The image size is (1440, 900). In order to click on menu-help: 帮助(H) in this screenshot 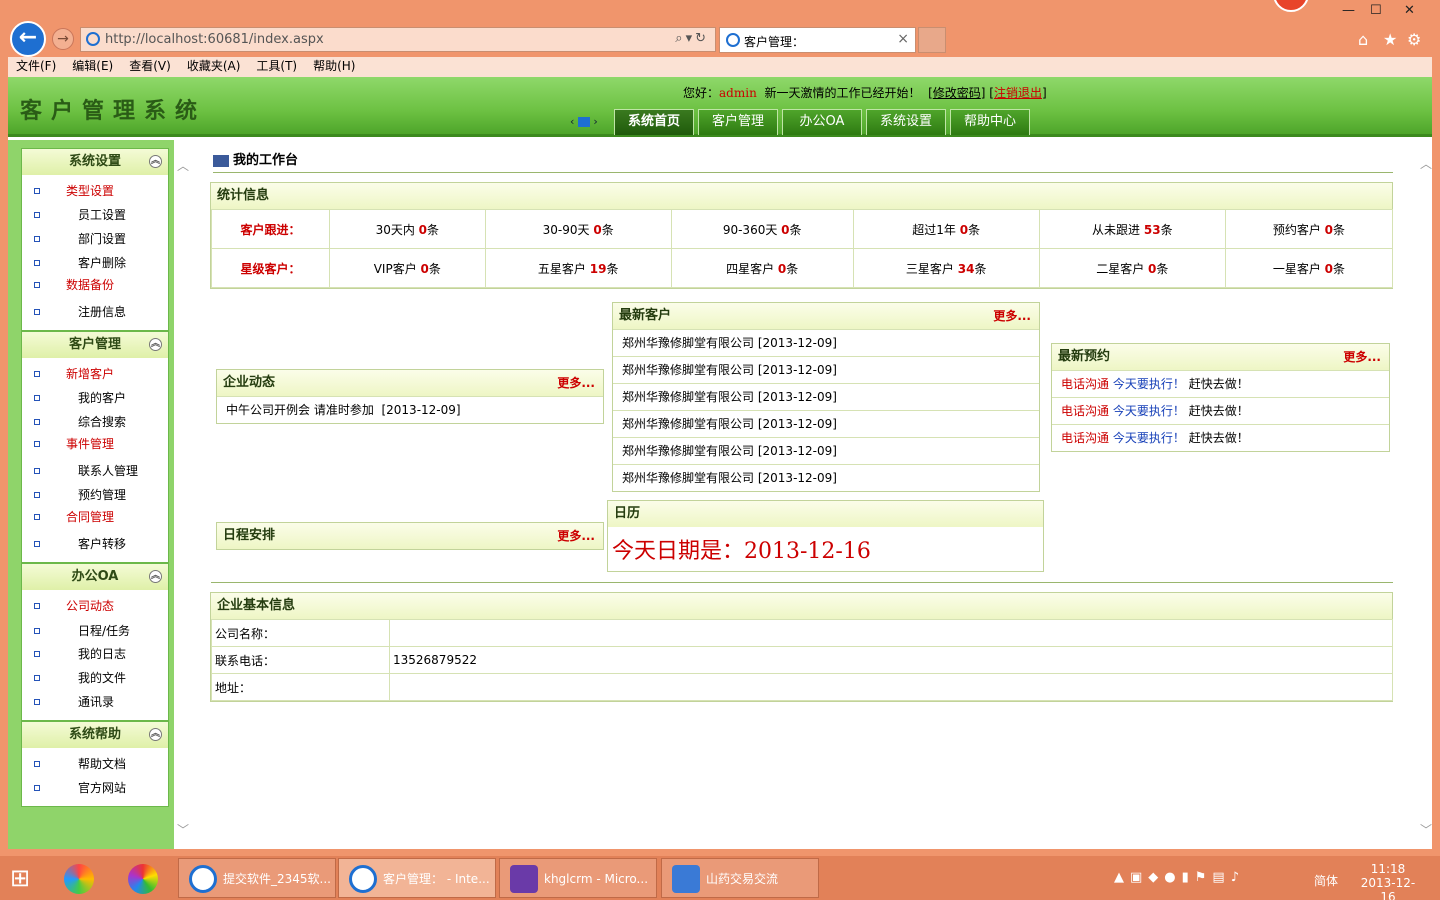, I will do `click(334, 66)`.